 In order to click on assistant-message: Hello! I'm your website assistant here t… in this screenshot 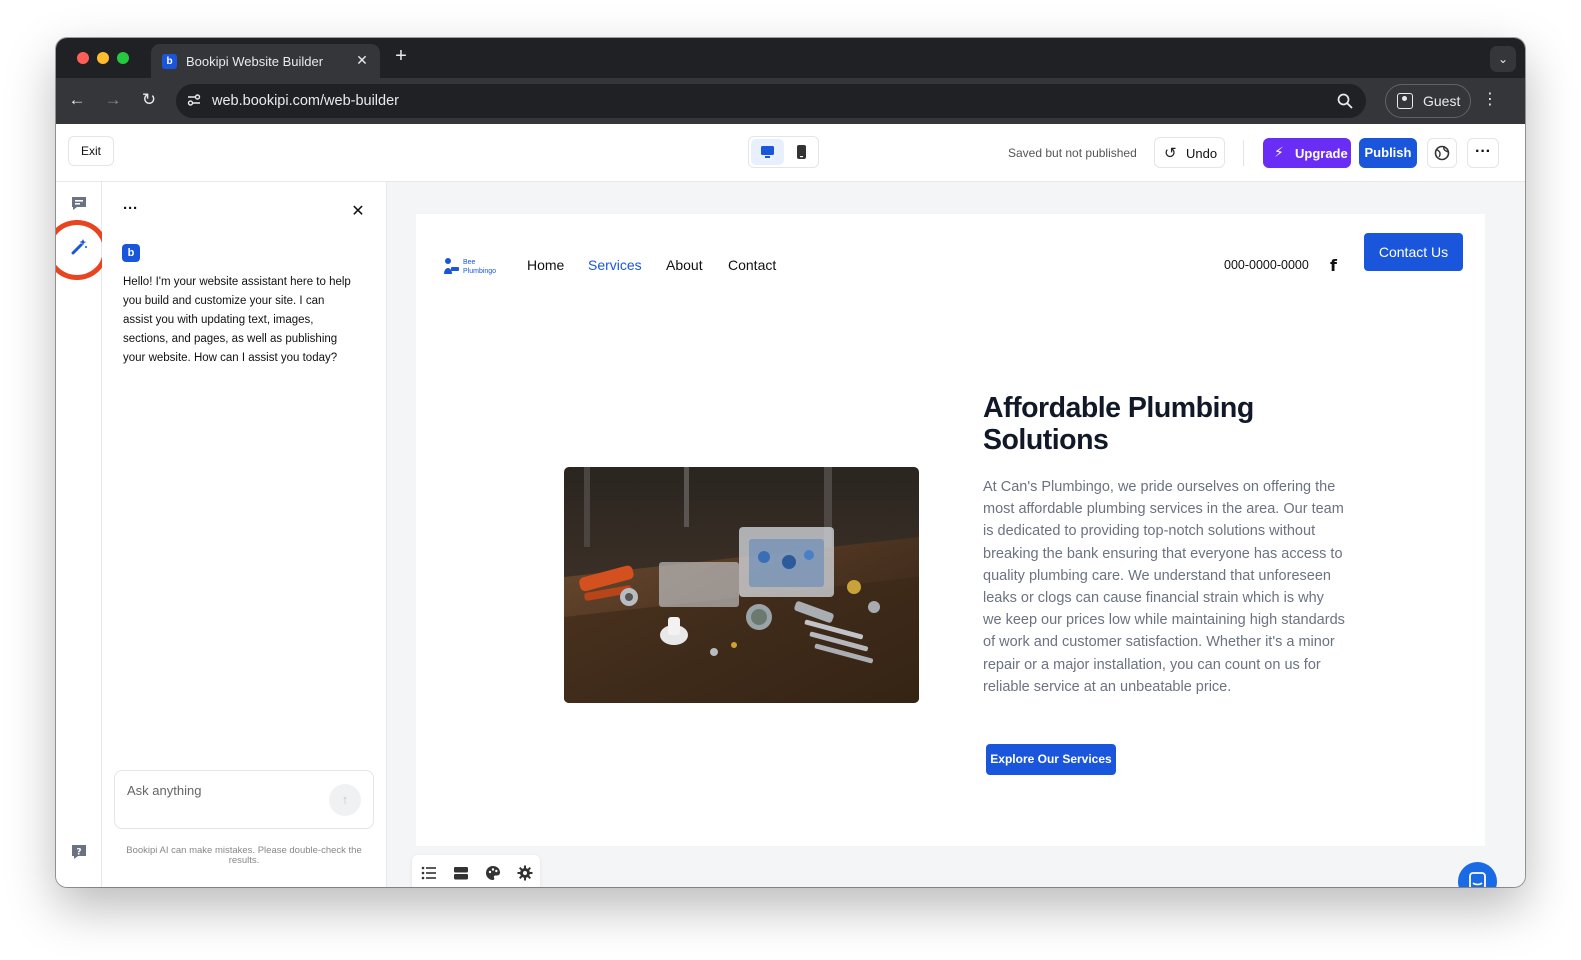, I will do `click(237, 320)`.